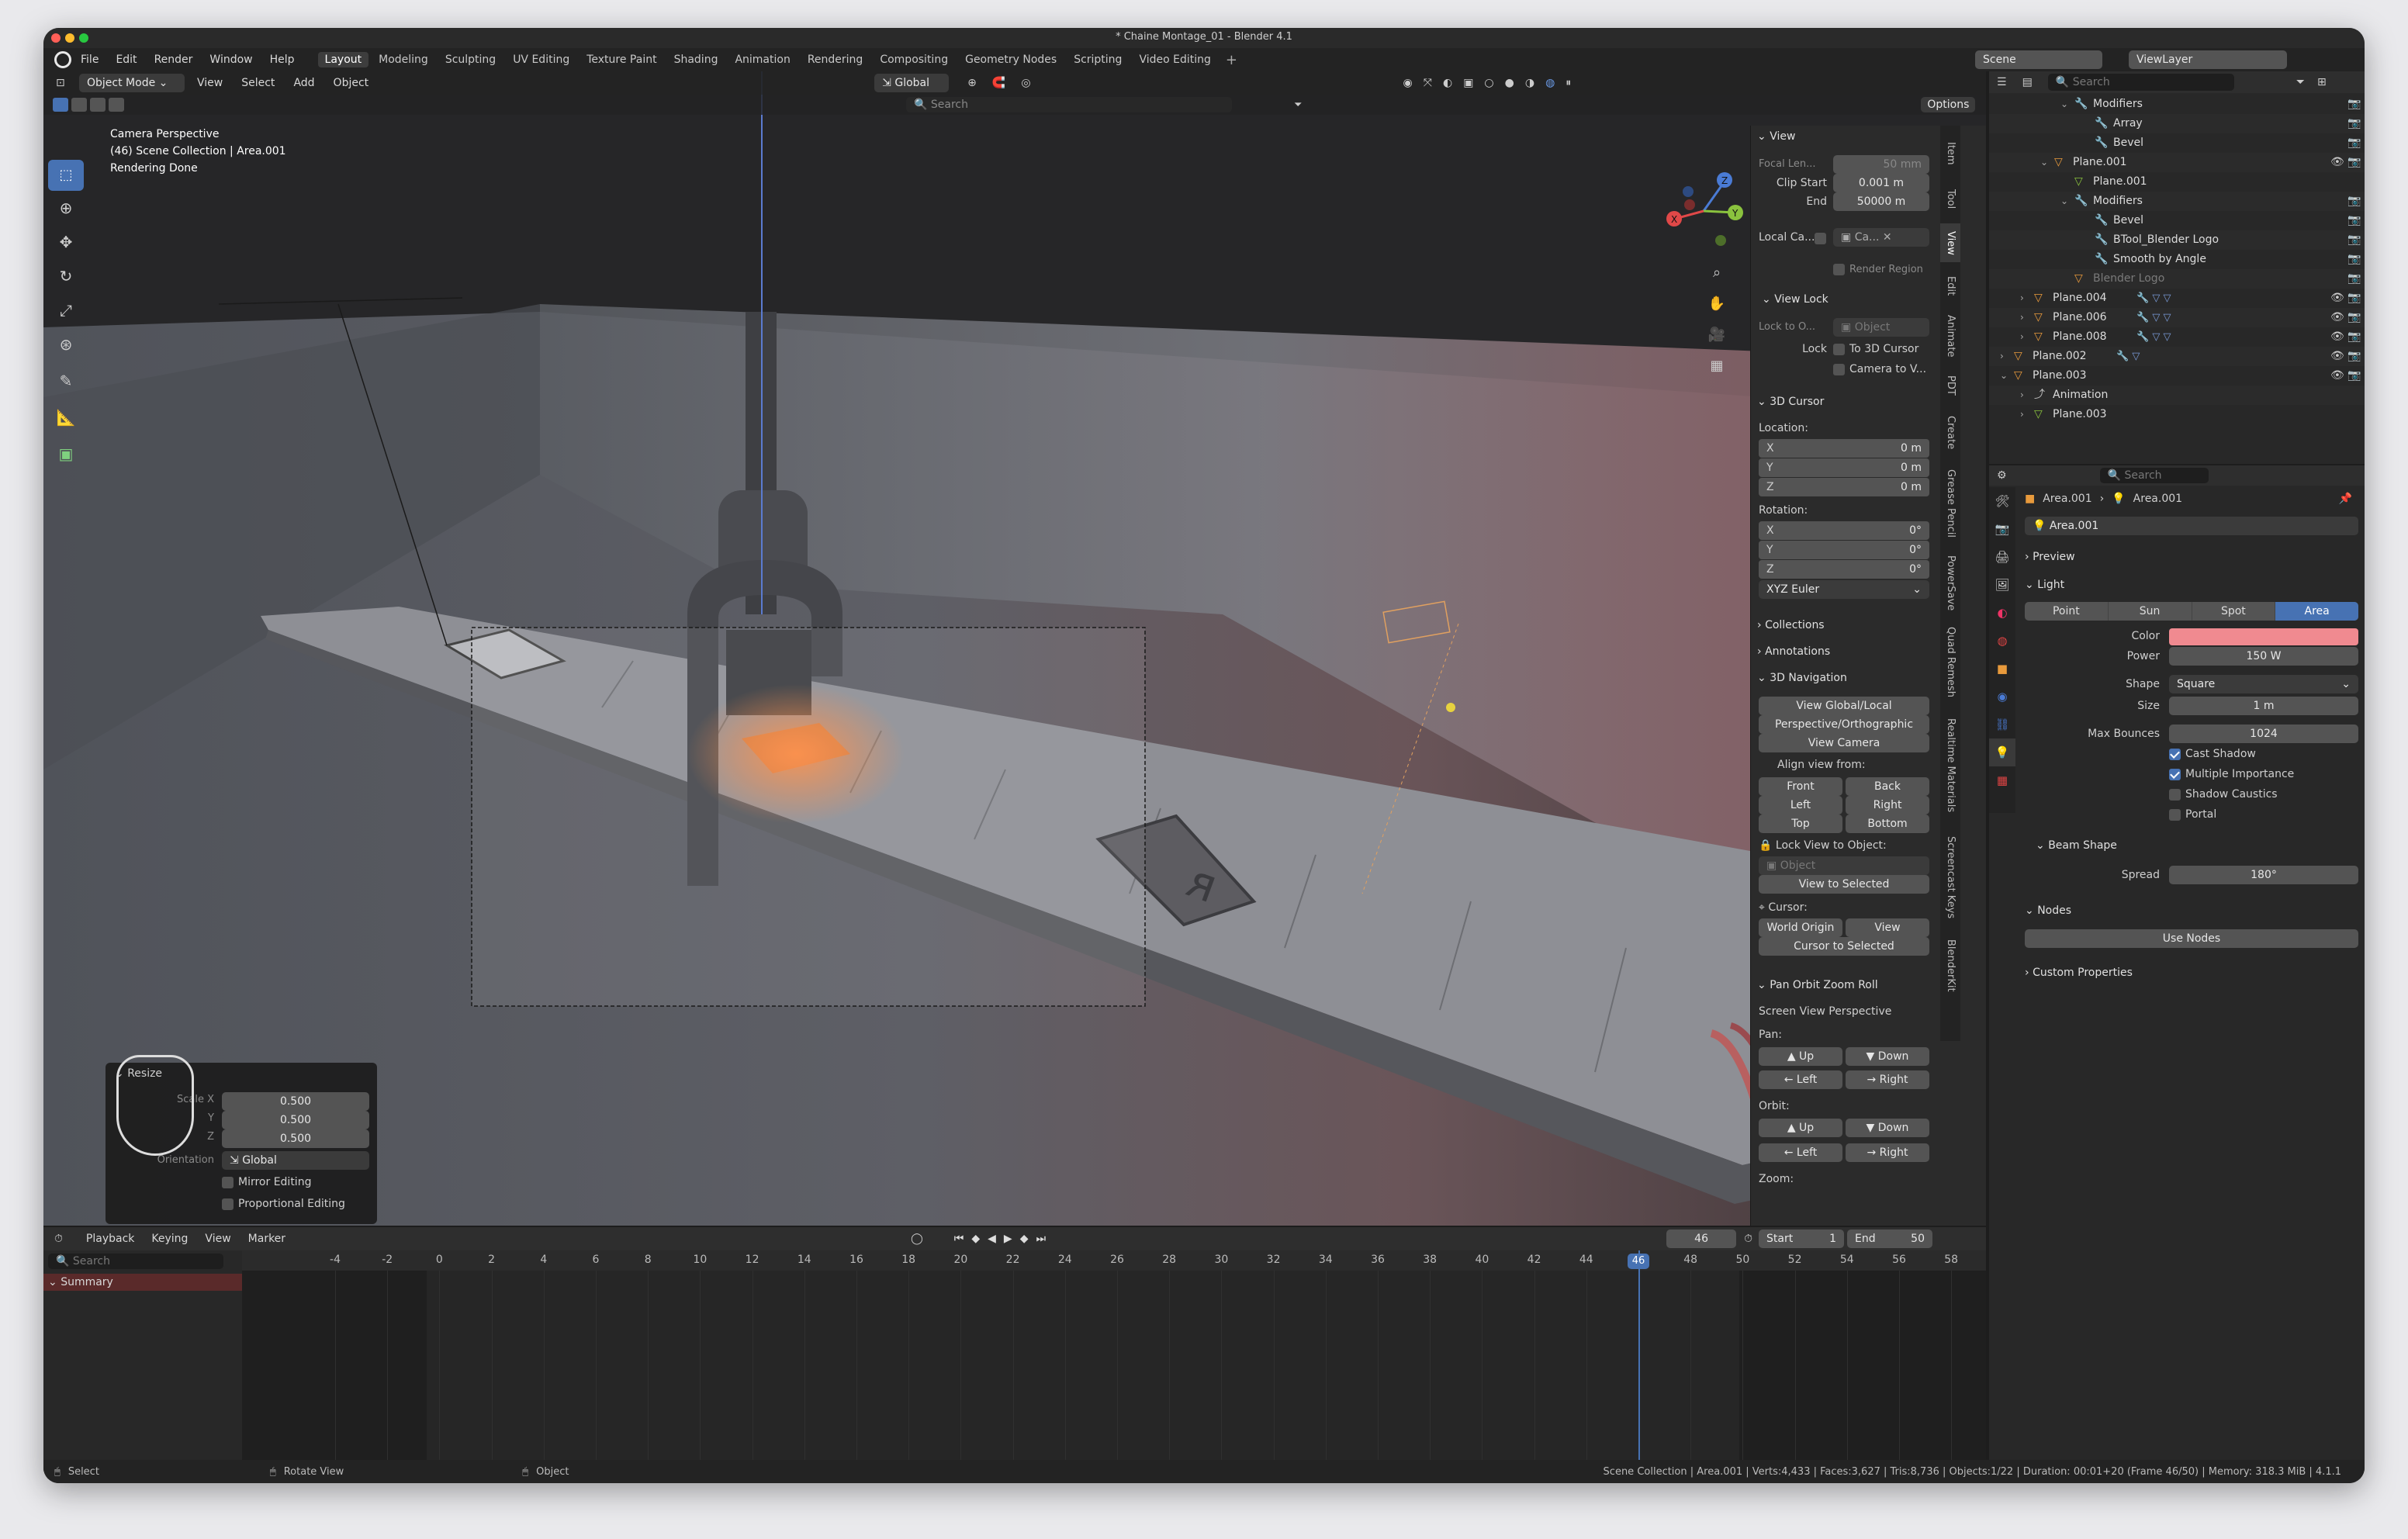 The image size is (2408, 1539). I want to click on outliner-item-name: Plane.006, so click(2080, 317).